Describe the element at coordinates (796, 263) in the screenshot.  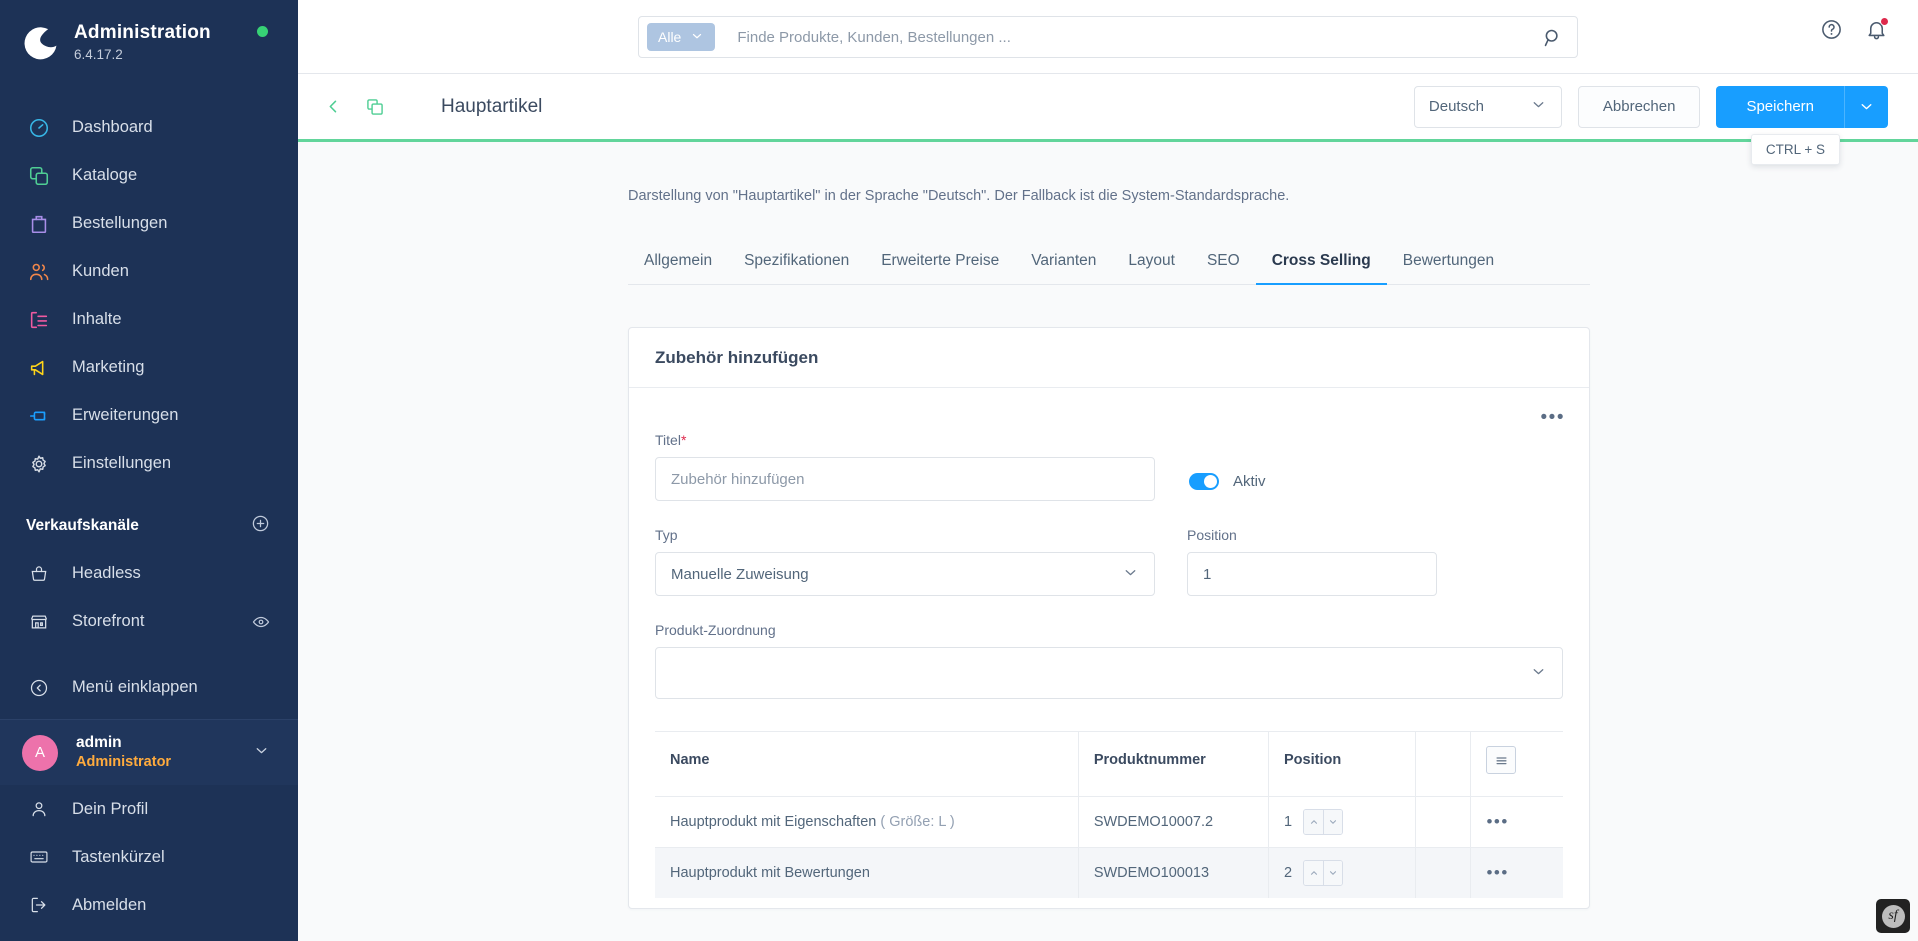
I see `tab-spezifikationen: Spezifikationen` at that location.